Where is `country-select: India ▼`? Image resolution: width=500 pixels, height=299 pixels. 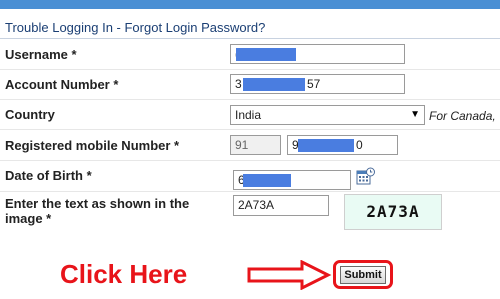 country-select: India ▼ is located at coordinates (327, 115).